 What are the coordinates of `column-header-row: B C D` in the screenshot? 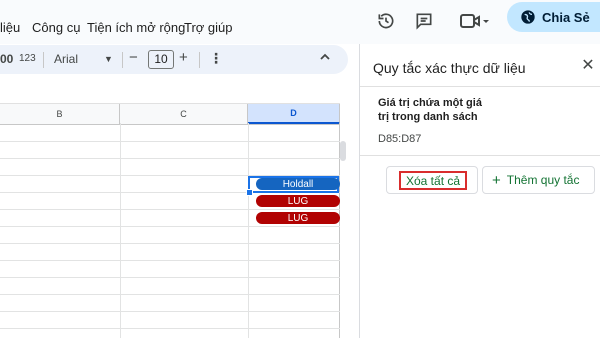 It's located at (170, 114).